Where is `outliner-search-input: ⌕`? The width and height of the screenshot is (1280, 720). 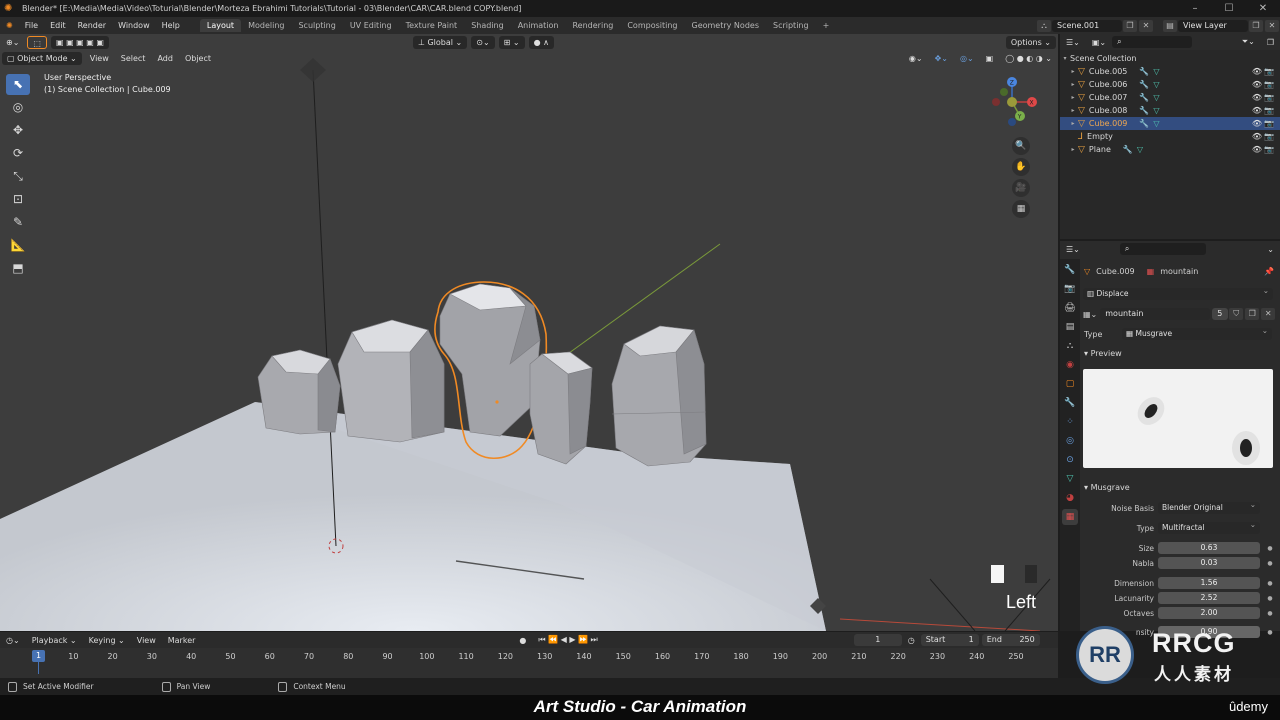
outliner-search-input: ⌕ is located at coordinates (1152, 42).